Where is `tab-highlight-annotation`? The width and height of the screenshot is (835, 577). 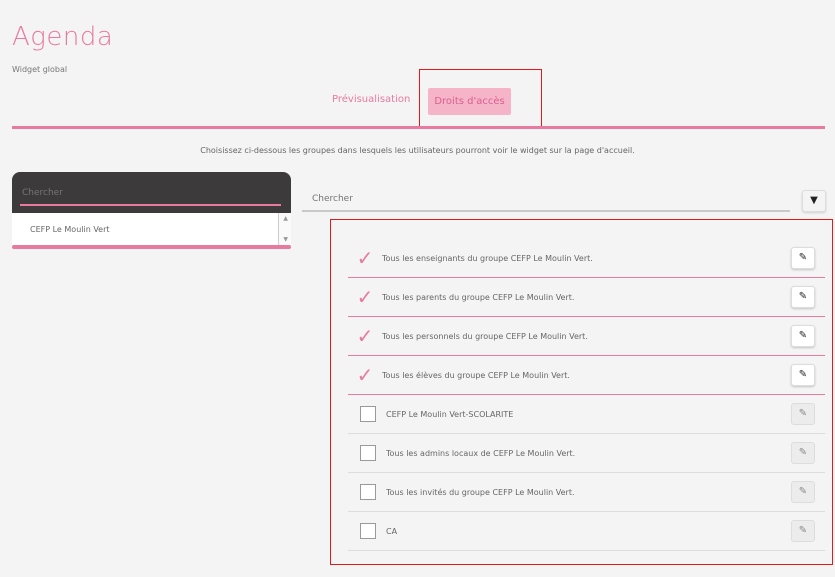
tab-highlight-annotation is located at coordinates (480, 98).